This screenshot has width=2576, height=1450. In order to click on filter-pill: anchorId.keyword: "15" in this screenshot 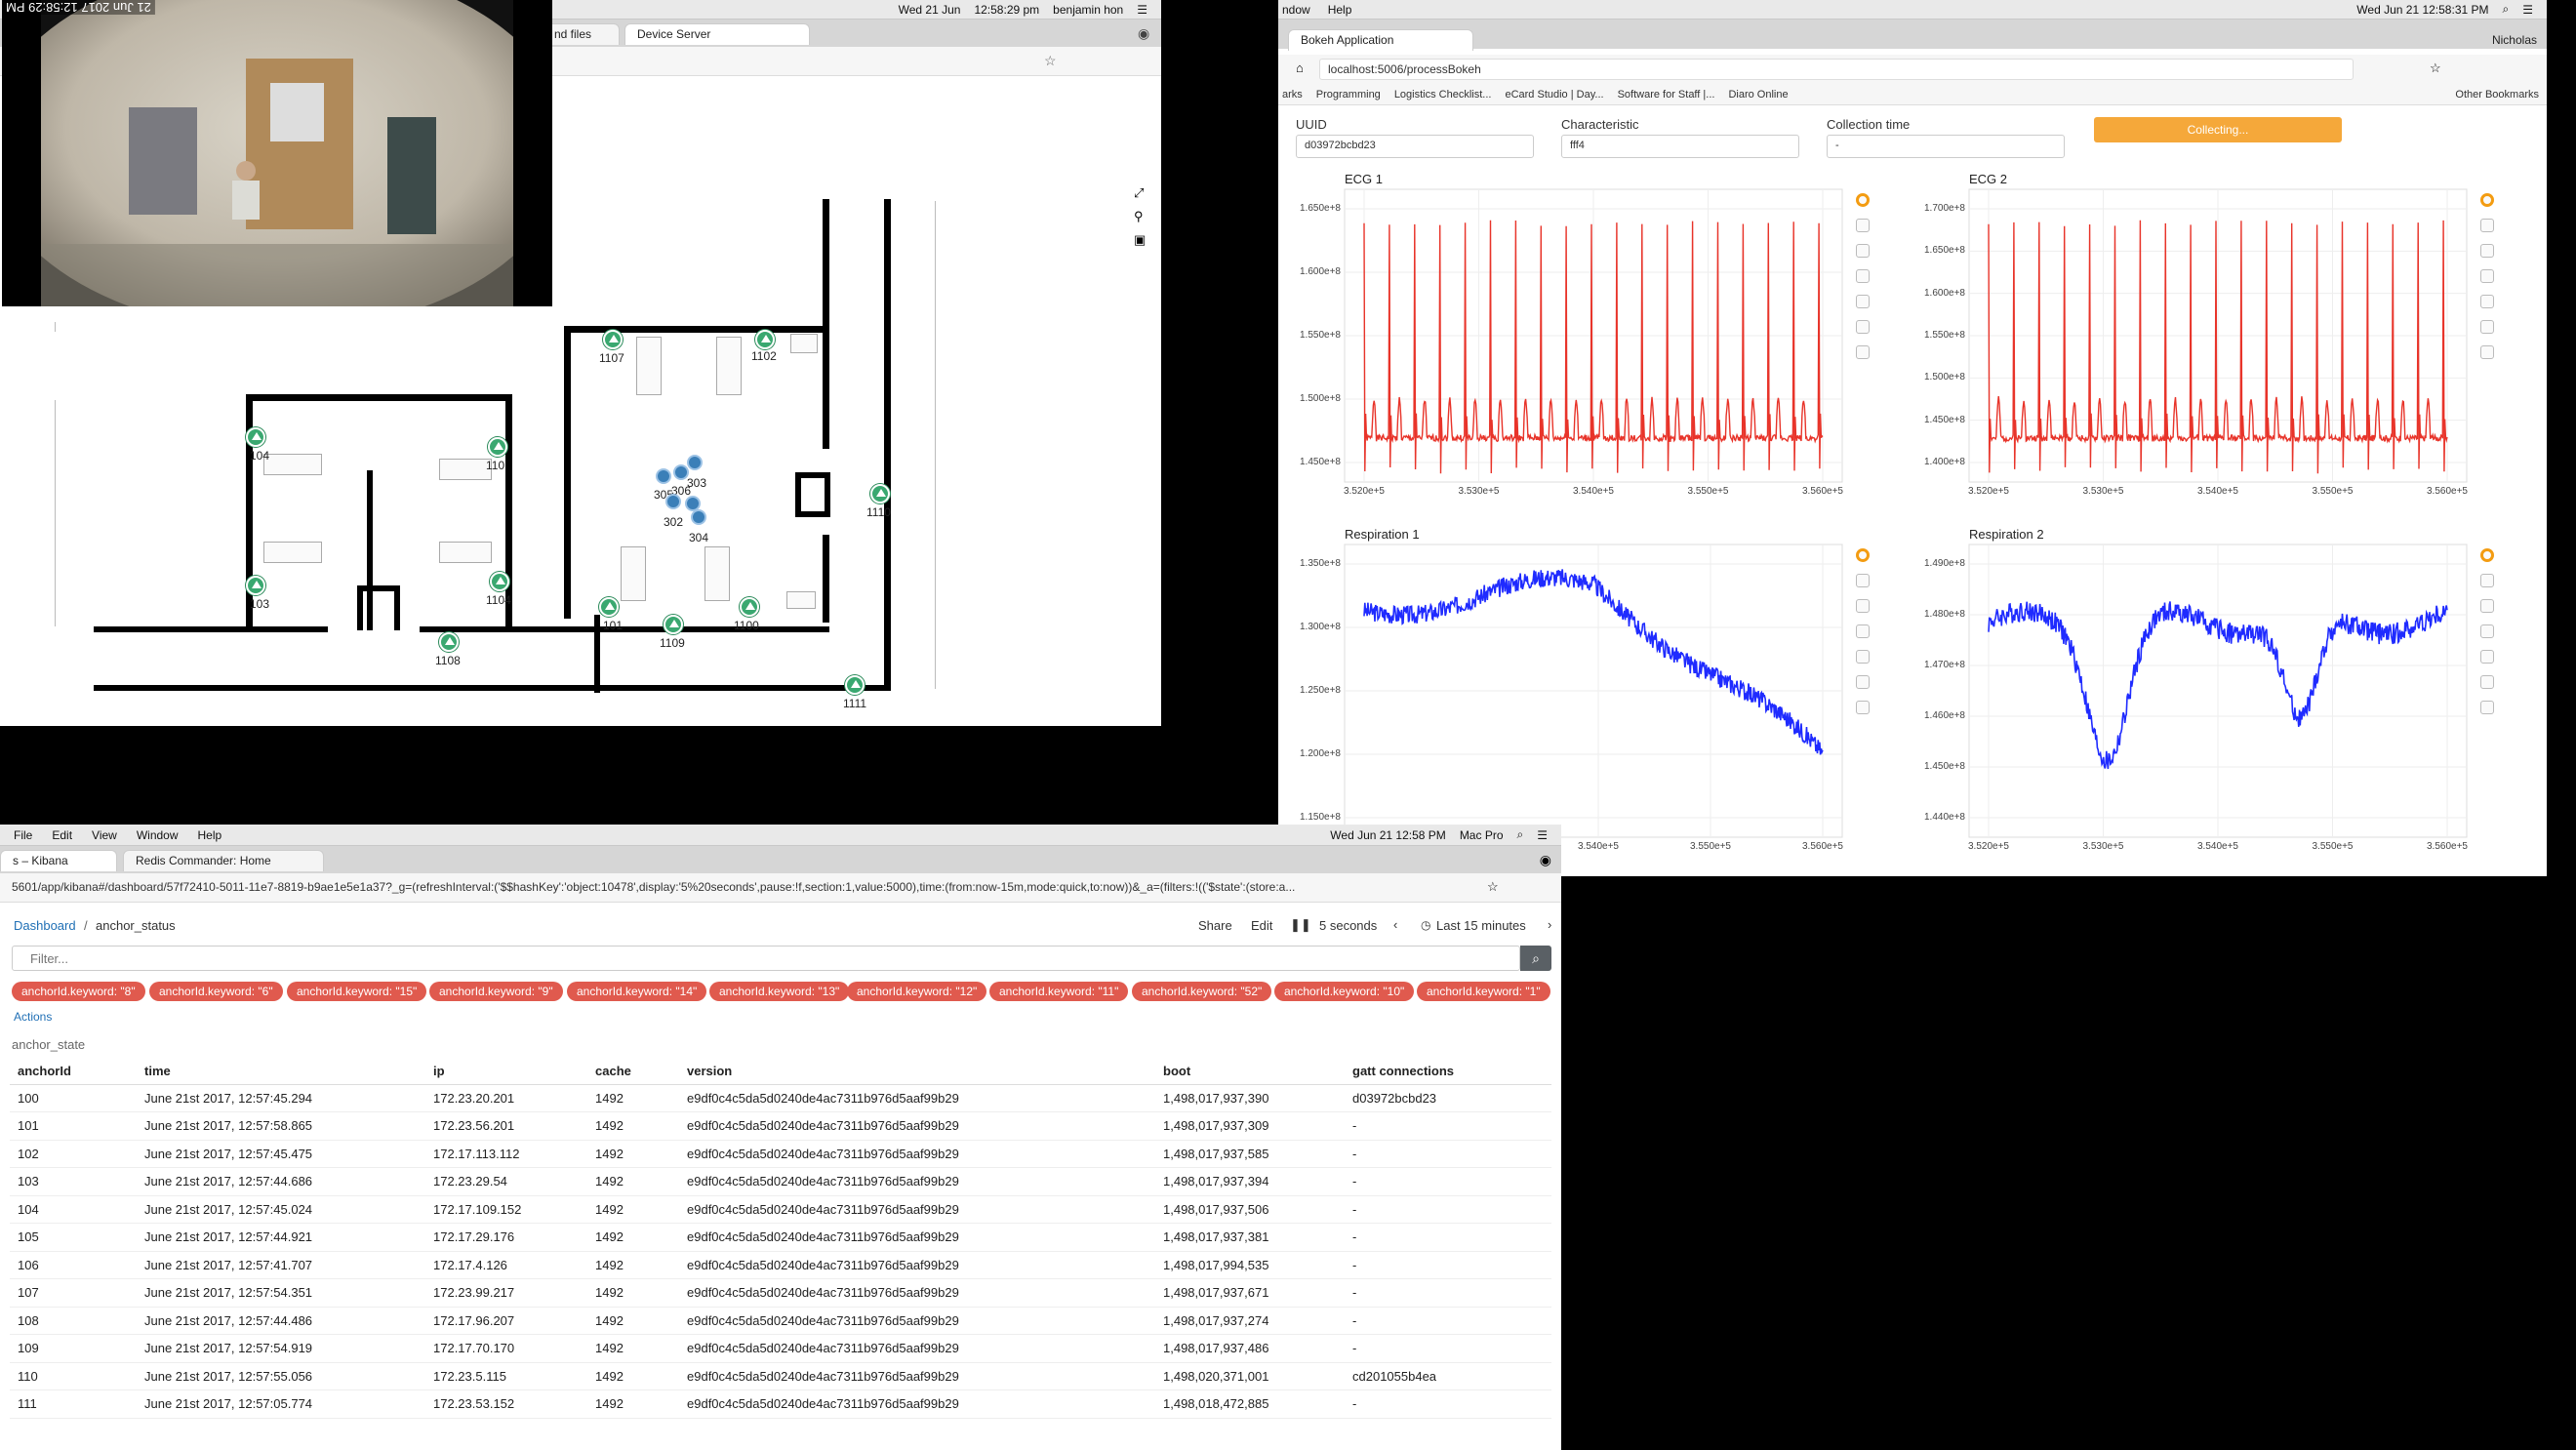, I will do `click(357, 991)`.